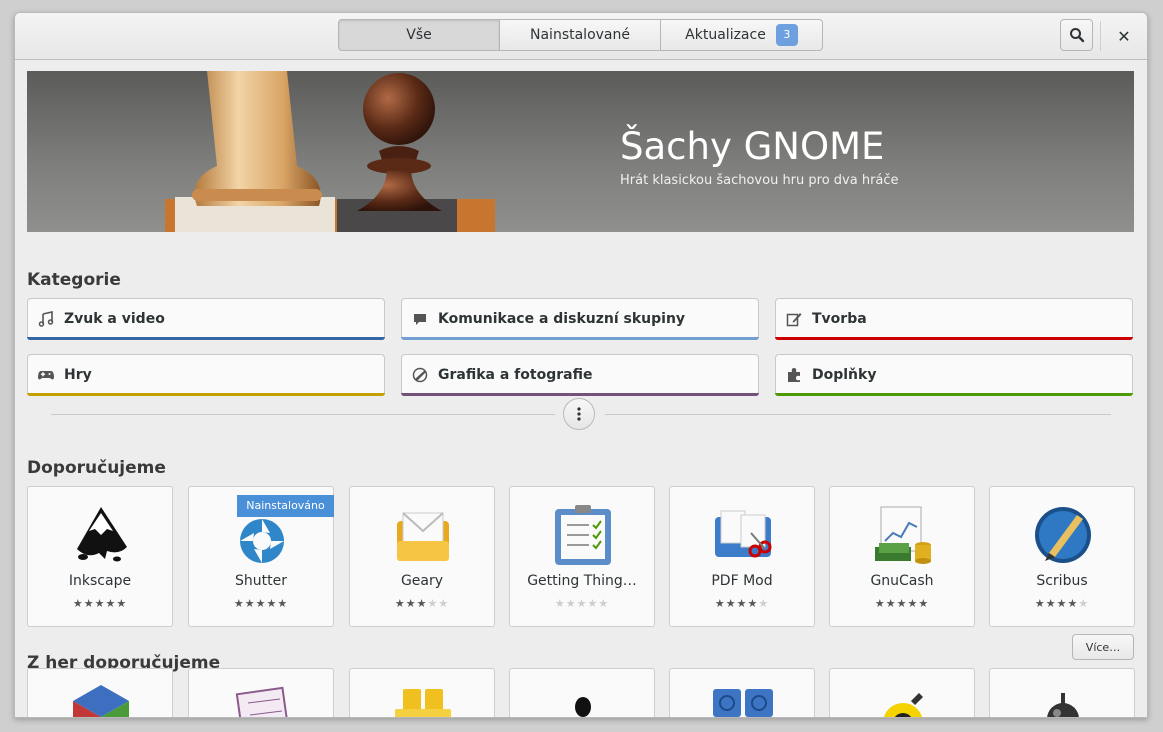  I want to click on header-bar: Vše Nainstalované Aktualizace 3 ✕, so click(581, 36).